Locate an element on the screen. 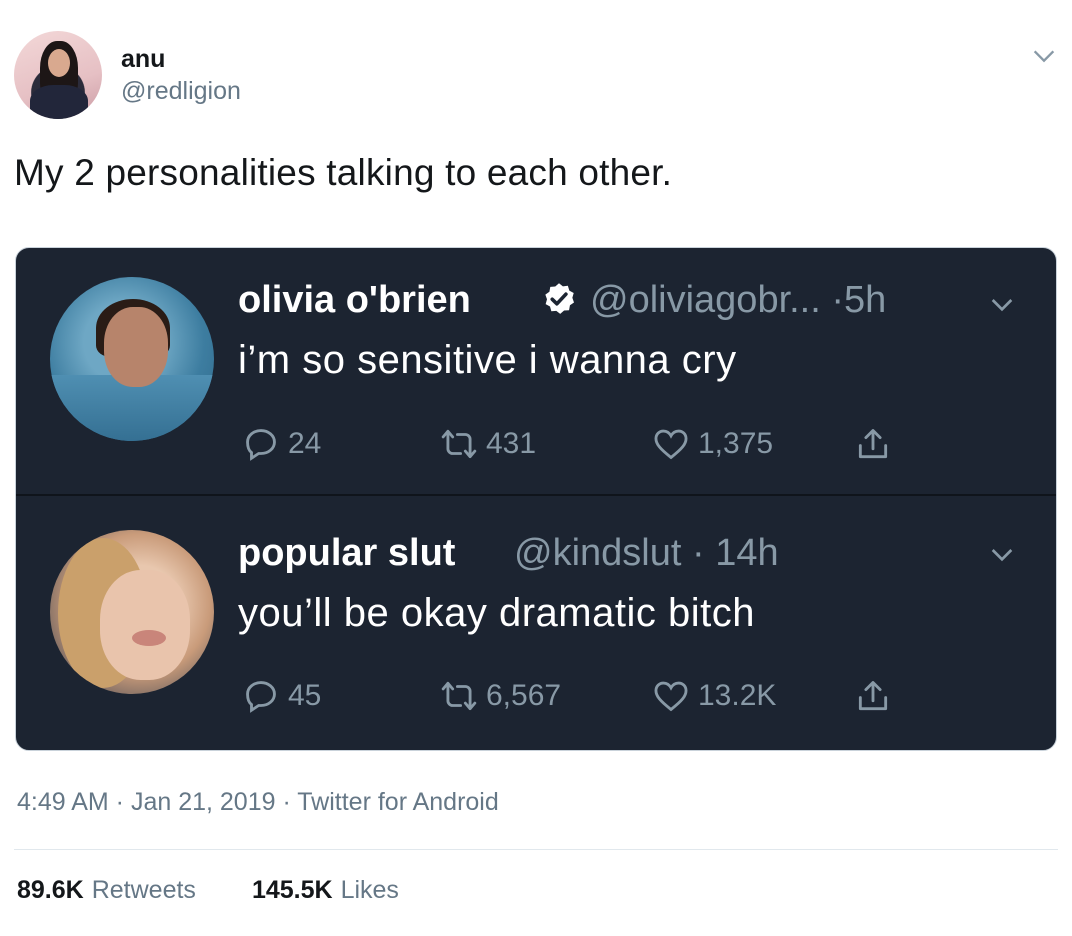 This screenshot has width=1072, height=936. retweets-value: 89.6K is located at coordinates (50, 890).